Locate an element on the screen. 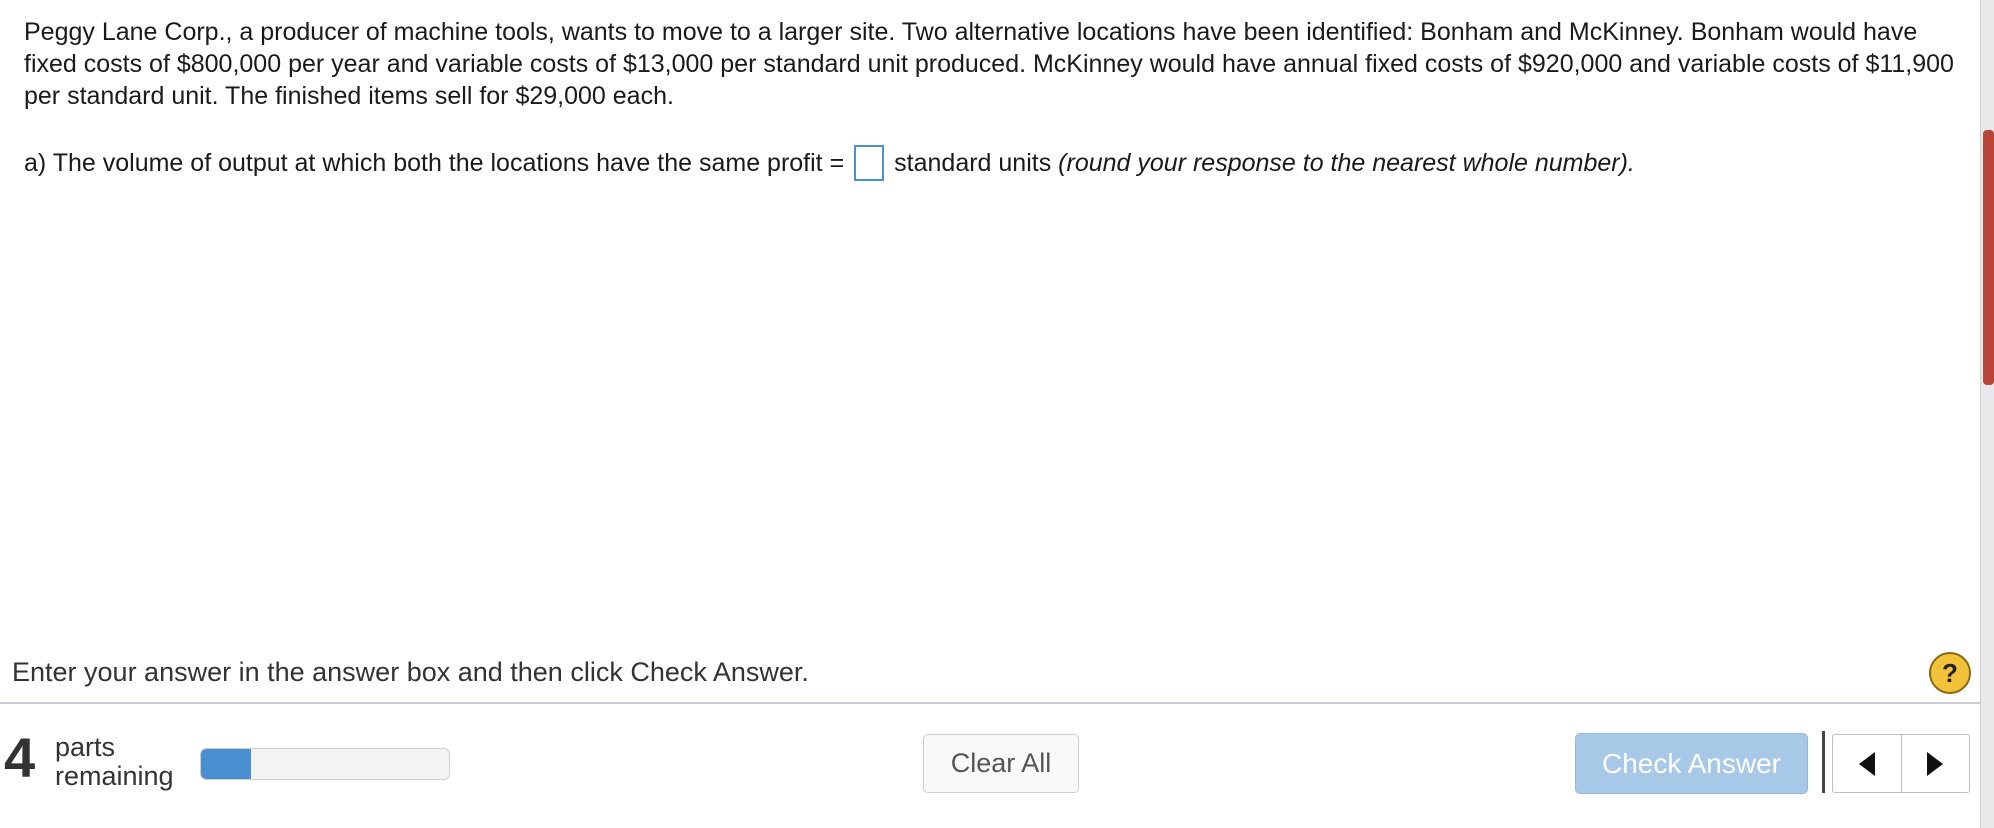 Image resolution: width=1994 pixels, height=828 pixels. parts-remaining-label: parts remaining is located at coordinates (114, 762).